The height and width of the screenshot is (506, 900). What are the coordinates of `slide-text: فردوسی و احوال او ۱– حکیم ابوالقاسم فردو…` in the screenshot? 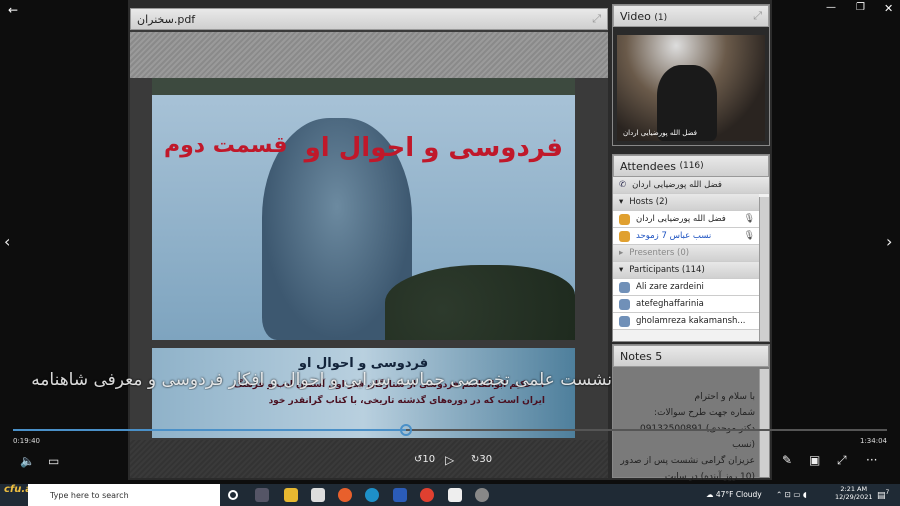 It's located at (363, 393).